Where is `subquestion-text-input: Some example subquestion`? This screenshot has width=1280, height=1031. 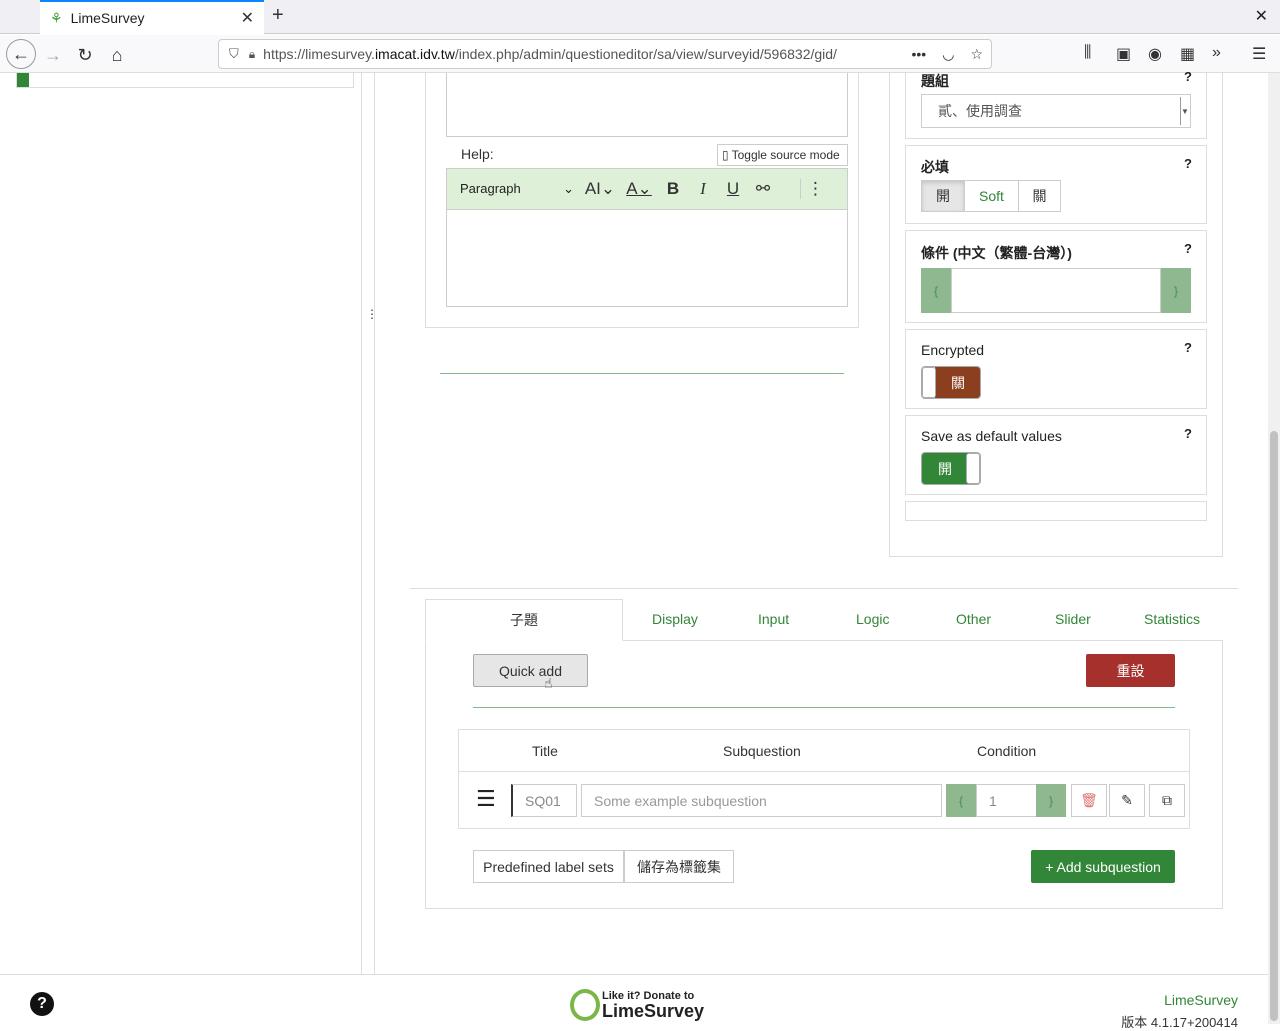 subquestion-text-input: Some example subquestion is located at coordinates (761, 800).